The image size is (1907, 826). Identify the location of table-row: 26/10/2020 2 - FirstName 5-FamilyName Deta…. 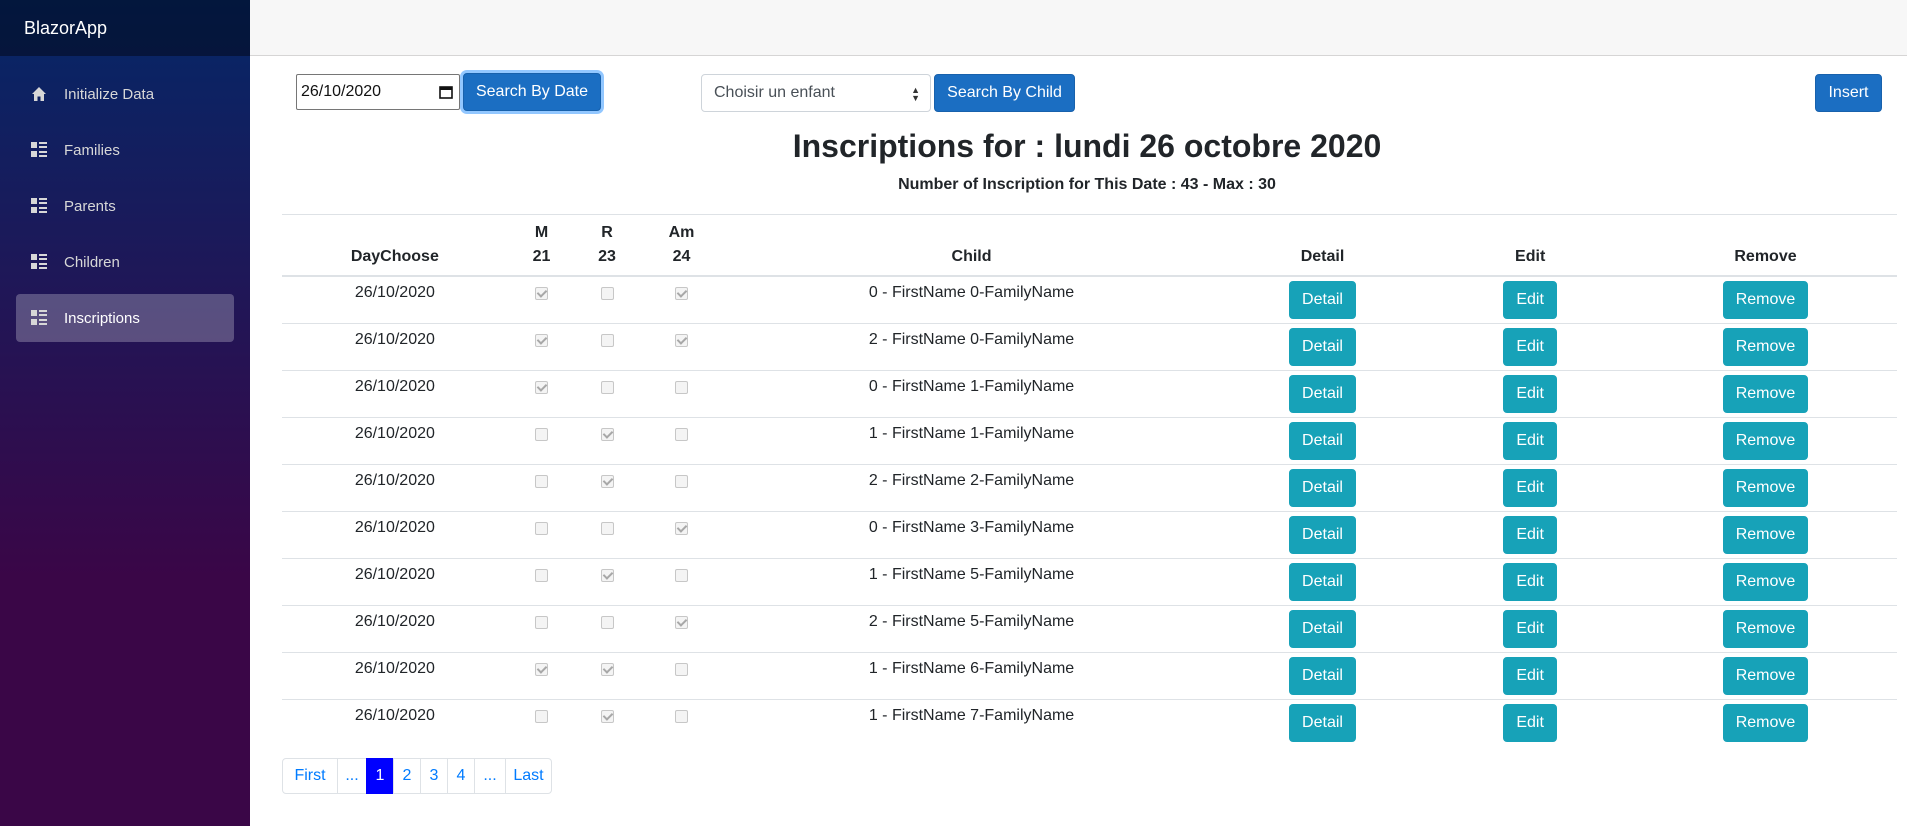
(1089, 629).